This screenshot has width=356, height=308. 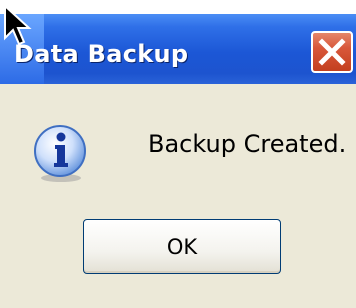 I want to click on info-icon, so click(x=60, y=153).